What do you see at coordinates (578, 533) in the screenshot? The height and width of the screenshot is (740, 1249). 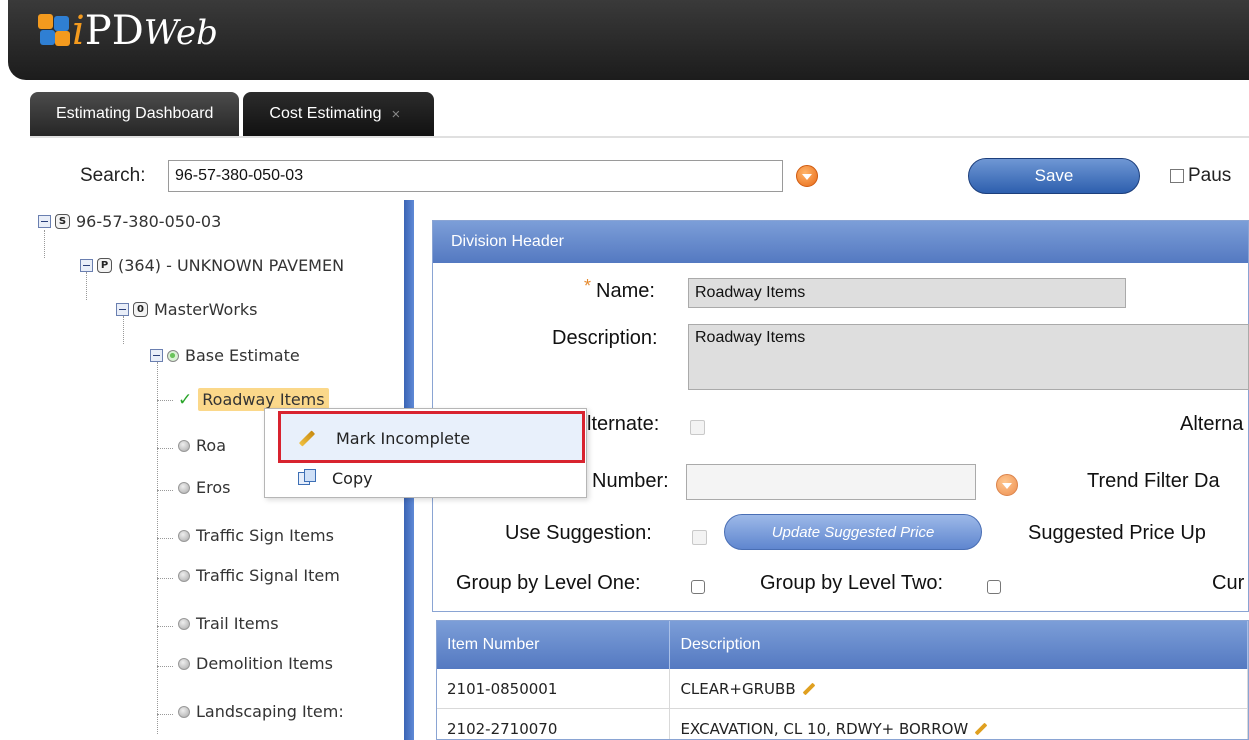 I see `use-suggestion-label: Use Suggestion:` at bounding box center [578, 533].